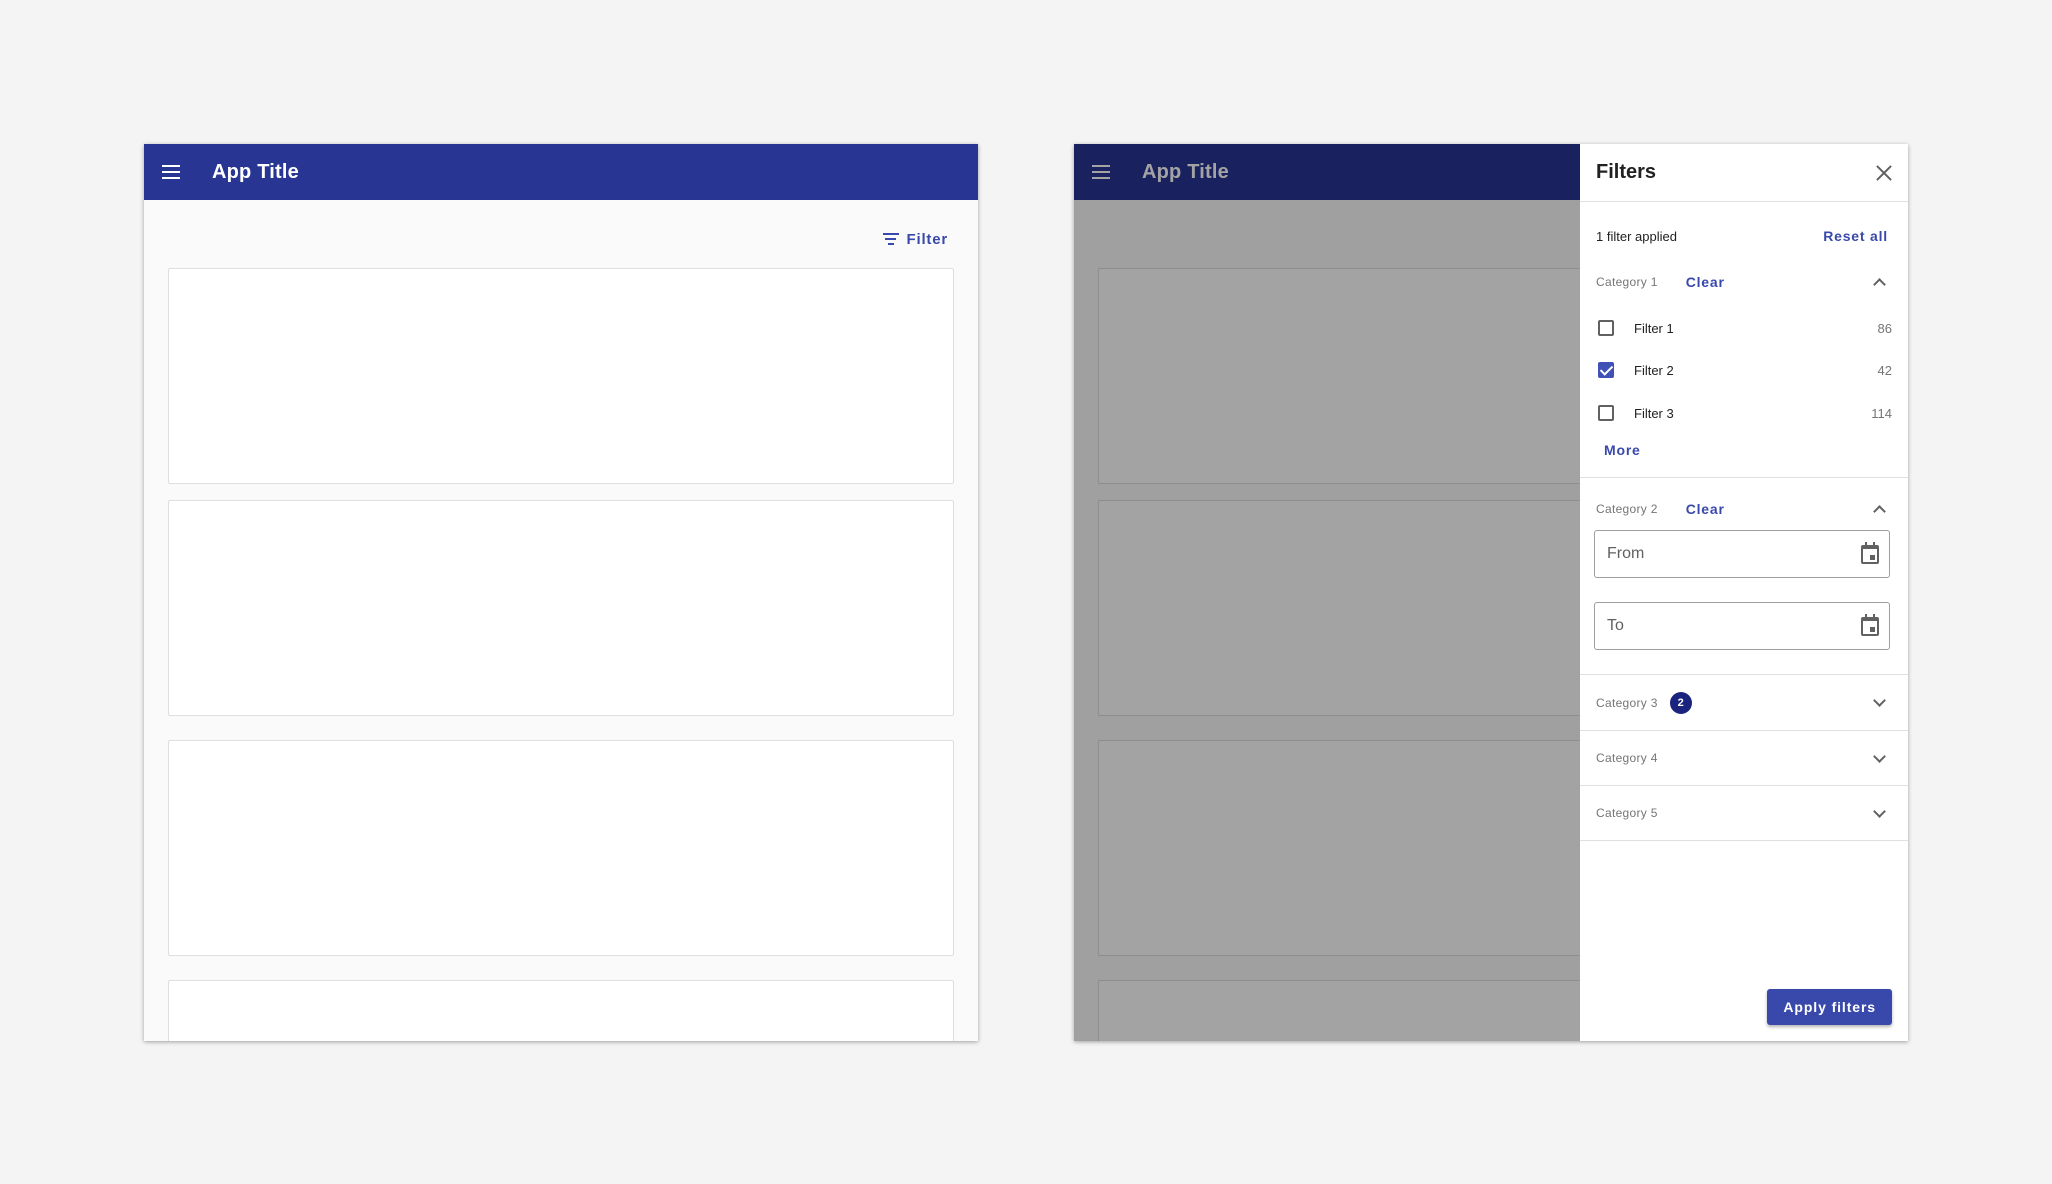  Describe the element at coordinates (1744, 282) in the screenshot. I see `category-1-header: Category 1 Clear` at that location.